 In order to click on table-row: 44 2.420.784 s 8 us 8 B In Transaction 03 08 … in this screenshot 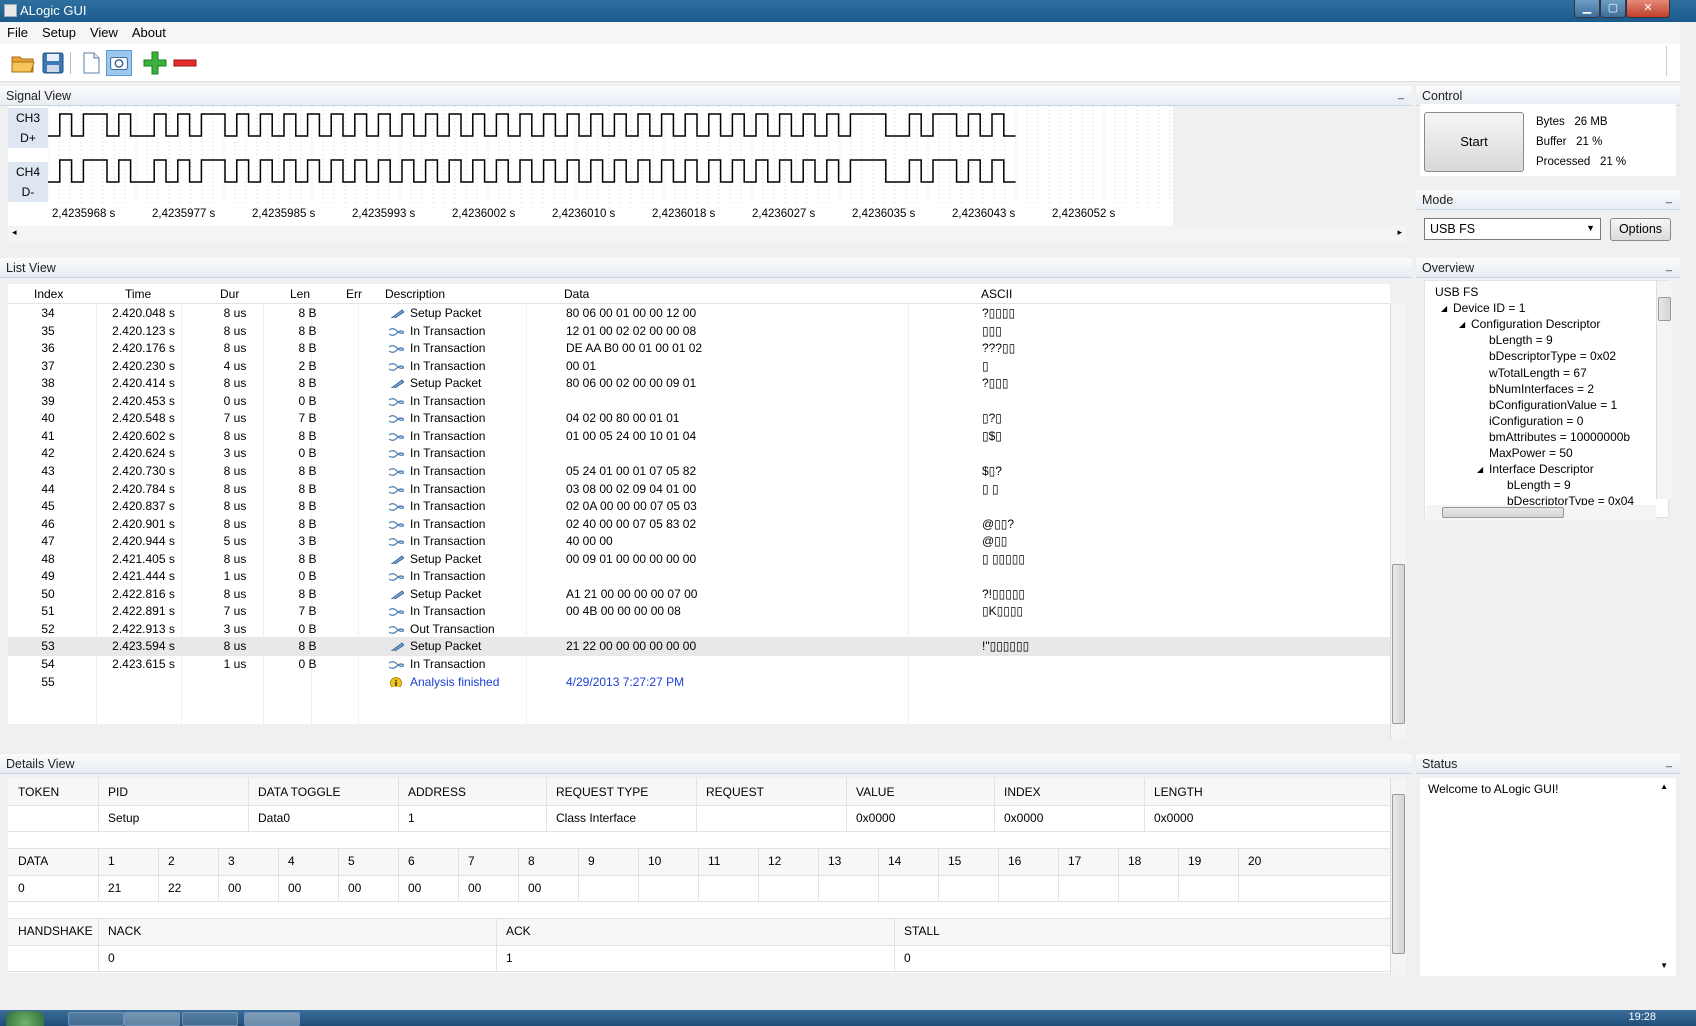, I will do `click(699, 489)`.